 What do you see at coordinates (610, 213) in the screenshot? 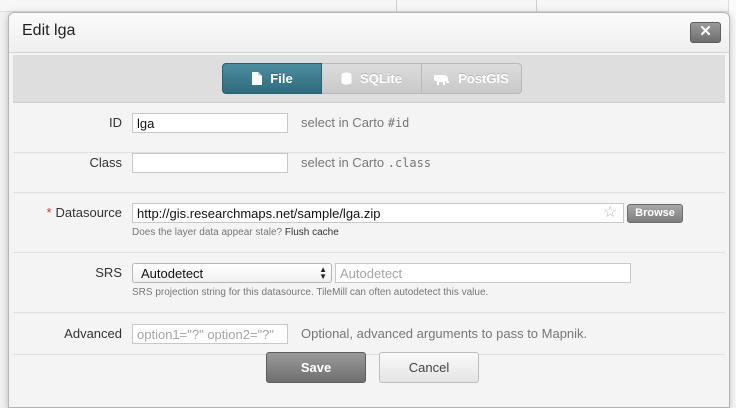
I see `star-icon: ☆` at bounding box center [610, 213].